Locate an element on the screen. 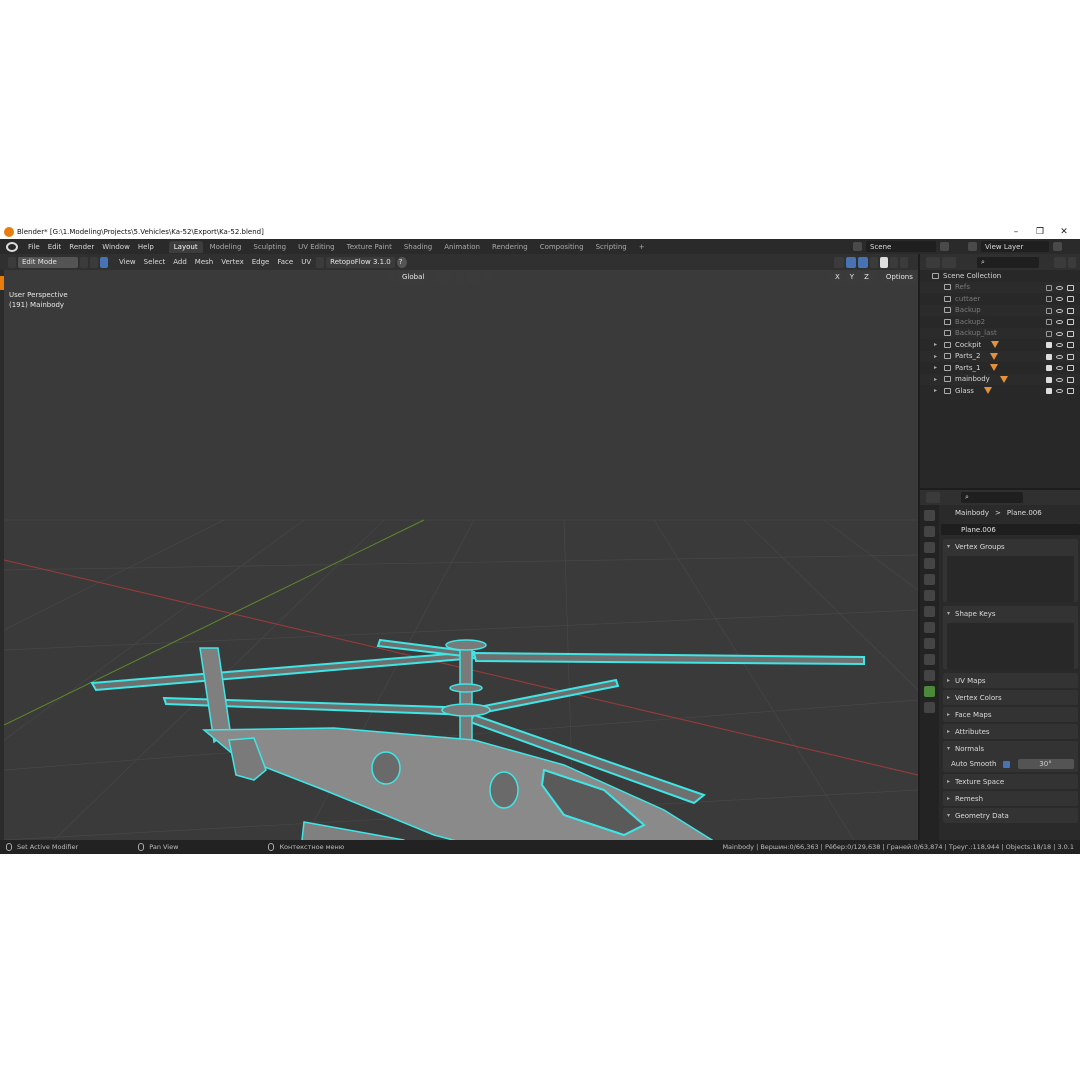 This screenshot has height=1080, width=1080. tab-texture-paint: Texture Paint is located at coordinates (369, 247).